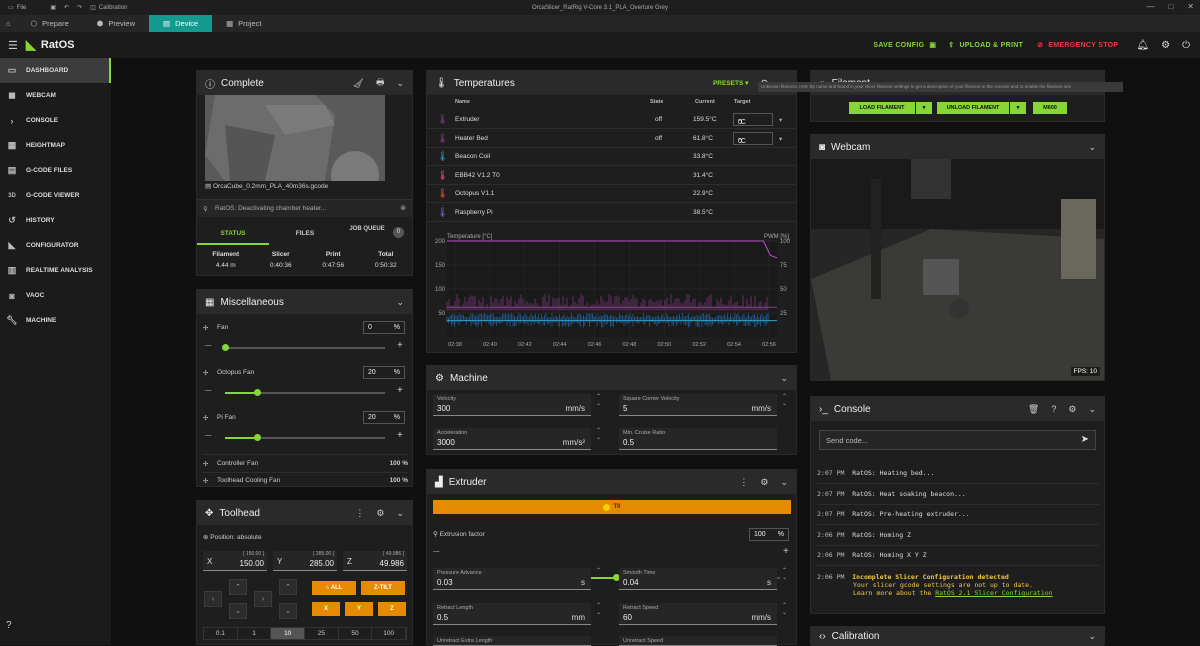  Describe the element at coordinates (1018, 108) in the screenshot. I see `unload-filament-menu: ▾` at that location.